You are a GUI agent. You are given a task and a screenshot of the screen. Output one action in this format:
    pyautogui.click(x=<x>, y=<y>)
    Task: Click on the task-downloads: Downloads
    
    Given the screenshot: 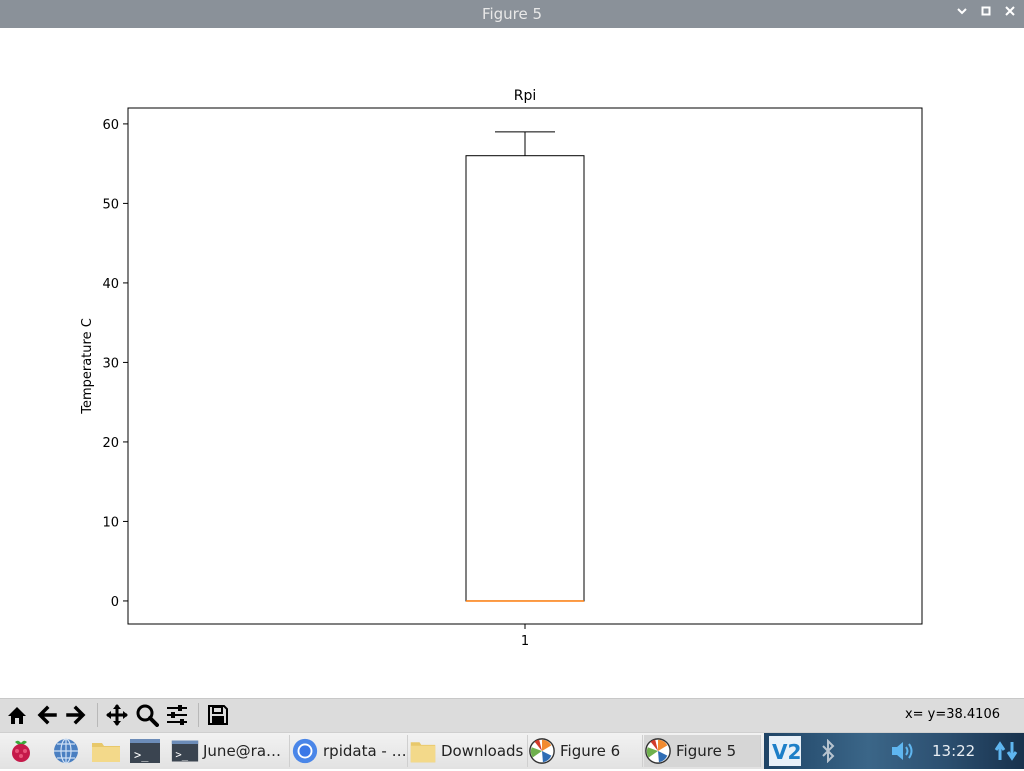 What is the action you would take?
    pyautogui.click(x=468, y=751)
    